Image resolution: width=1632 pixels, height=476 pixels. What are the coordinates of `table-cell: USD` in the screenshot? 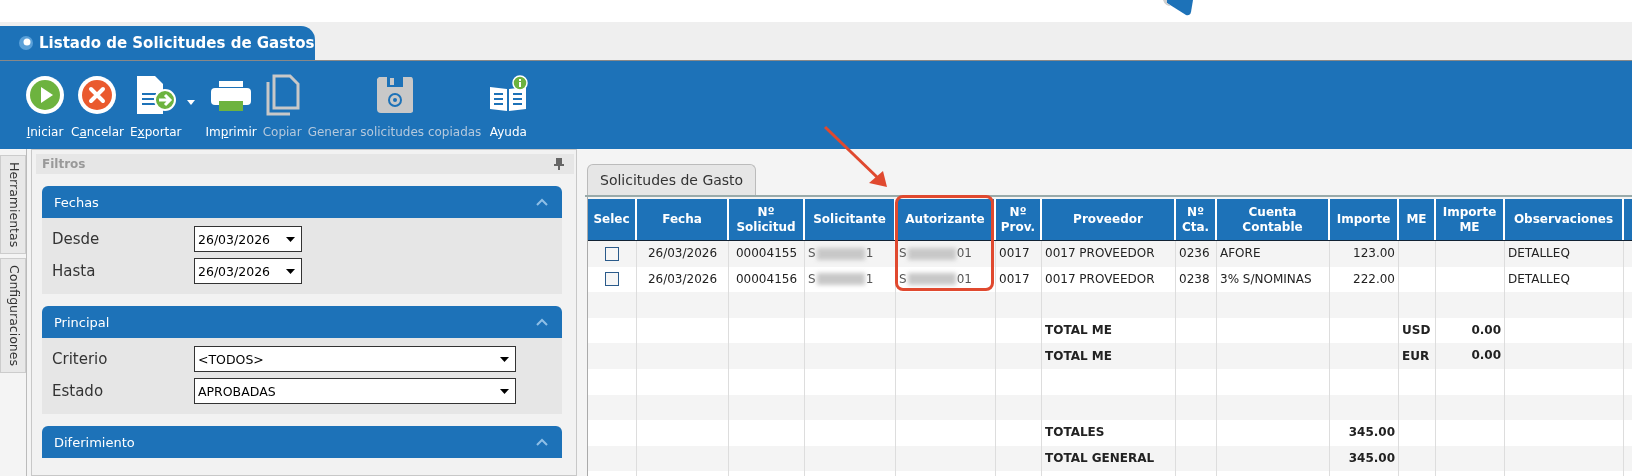 It's located at (1416, 331).